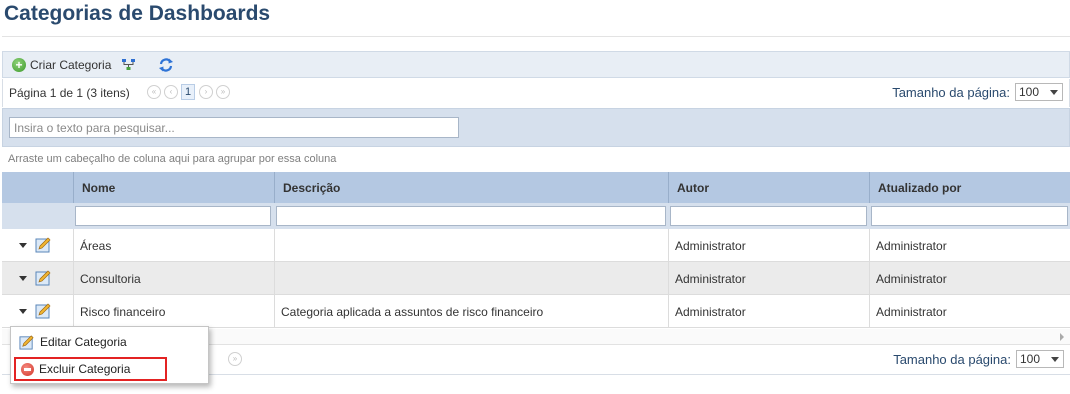  I want to click on pager-buttons-bottom: », so click(236, 359).